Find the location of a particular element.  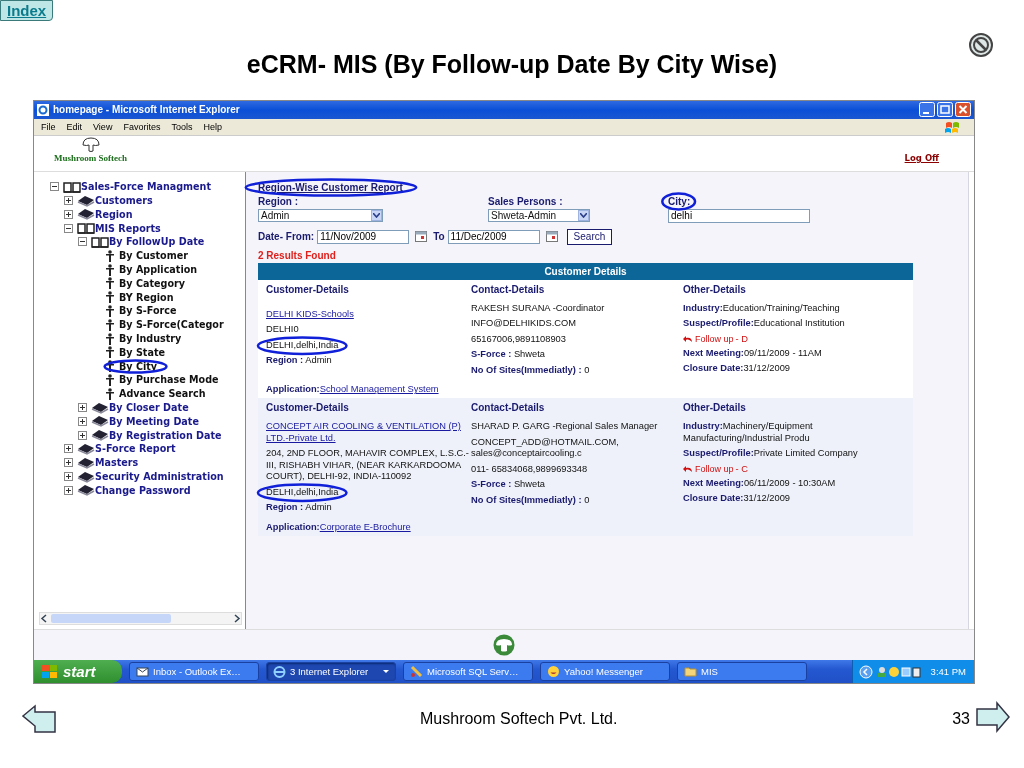

tree-item: By Category is located at coordinates (152, 283).